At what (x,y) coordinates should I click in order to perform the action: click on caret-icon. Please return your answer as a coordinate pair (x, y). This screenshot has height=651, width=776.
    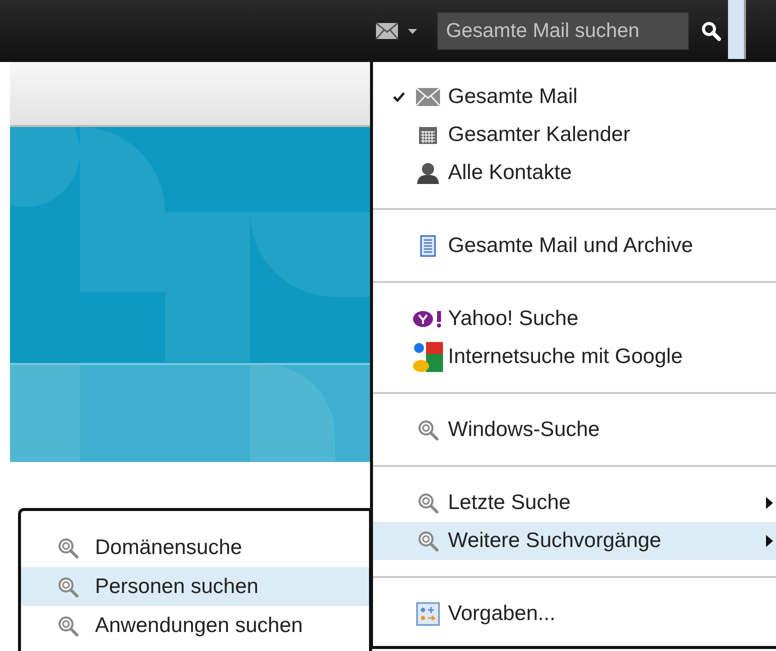
    Looking at the image, I should click on (412, 31).